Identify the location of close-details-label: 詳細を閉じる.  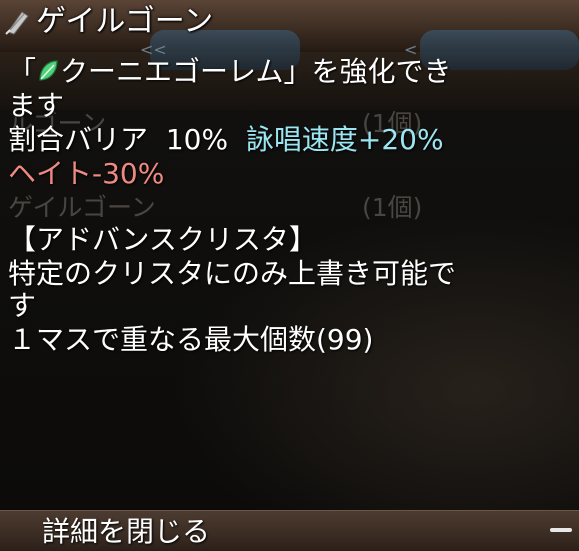
(126, 532).